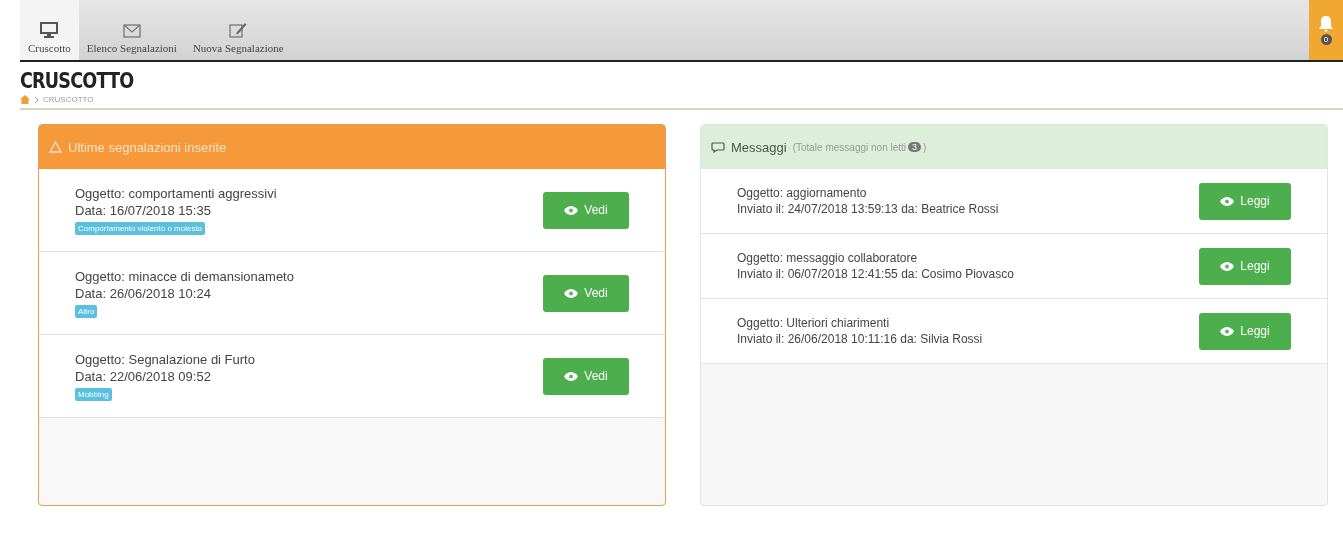  What do you see at coordinates (718, 147) in the screenshot?
I see `chat-icon` at bounding box center [718, 147].